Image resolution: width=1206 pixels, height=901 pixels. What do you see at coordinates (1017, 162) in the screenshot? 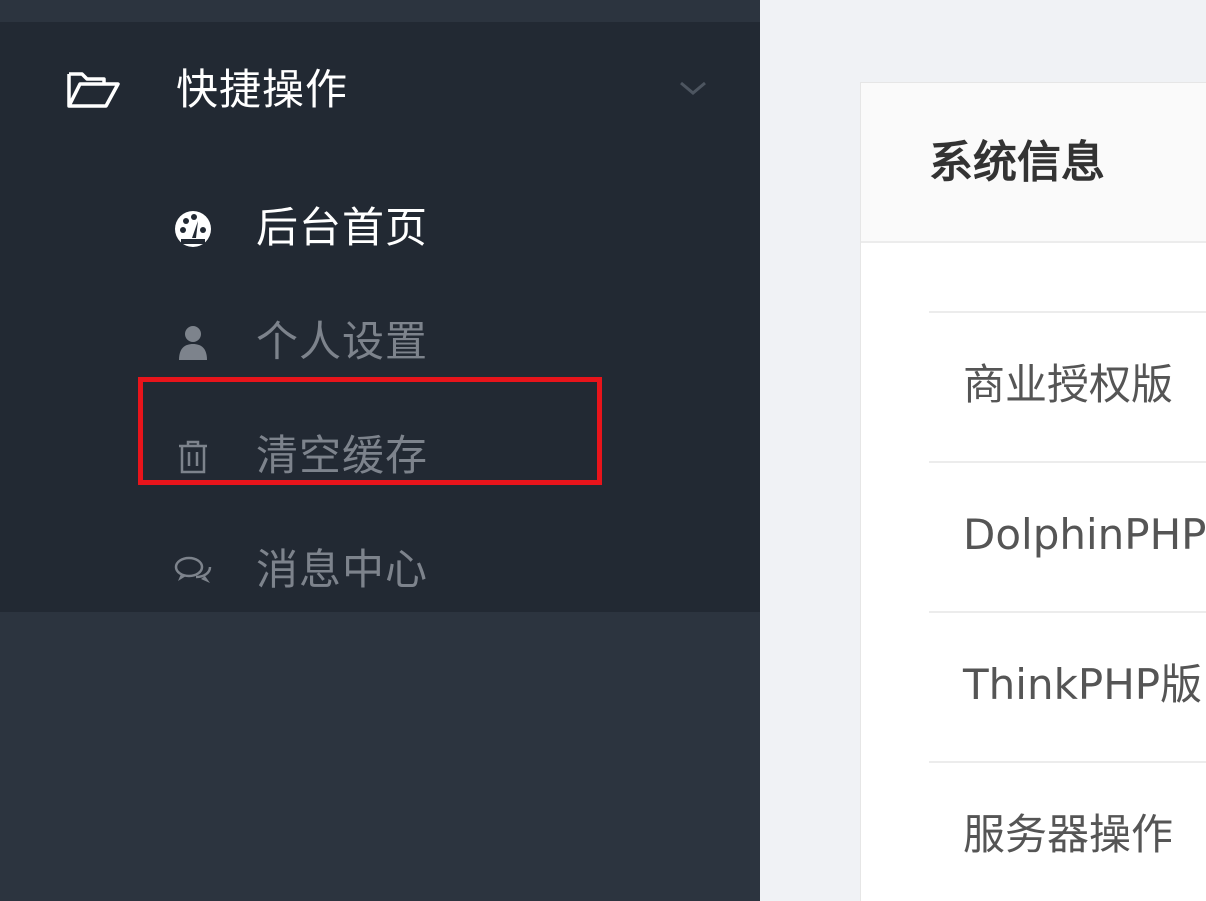
I see `card-title: 系统信息` at bounding box center [1017, 162].